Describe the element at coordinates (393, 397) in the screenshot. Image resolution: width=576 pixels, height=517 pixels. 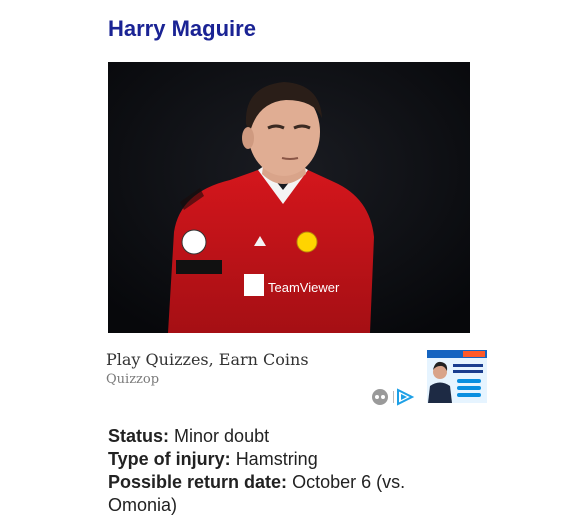
I see `ad-privacy-controls` at that location.